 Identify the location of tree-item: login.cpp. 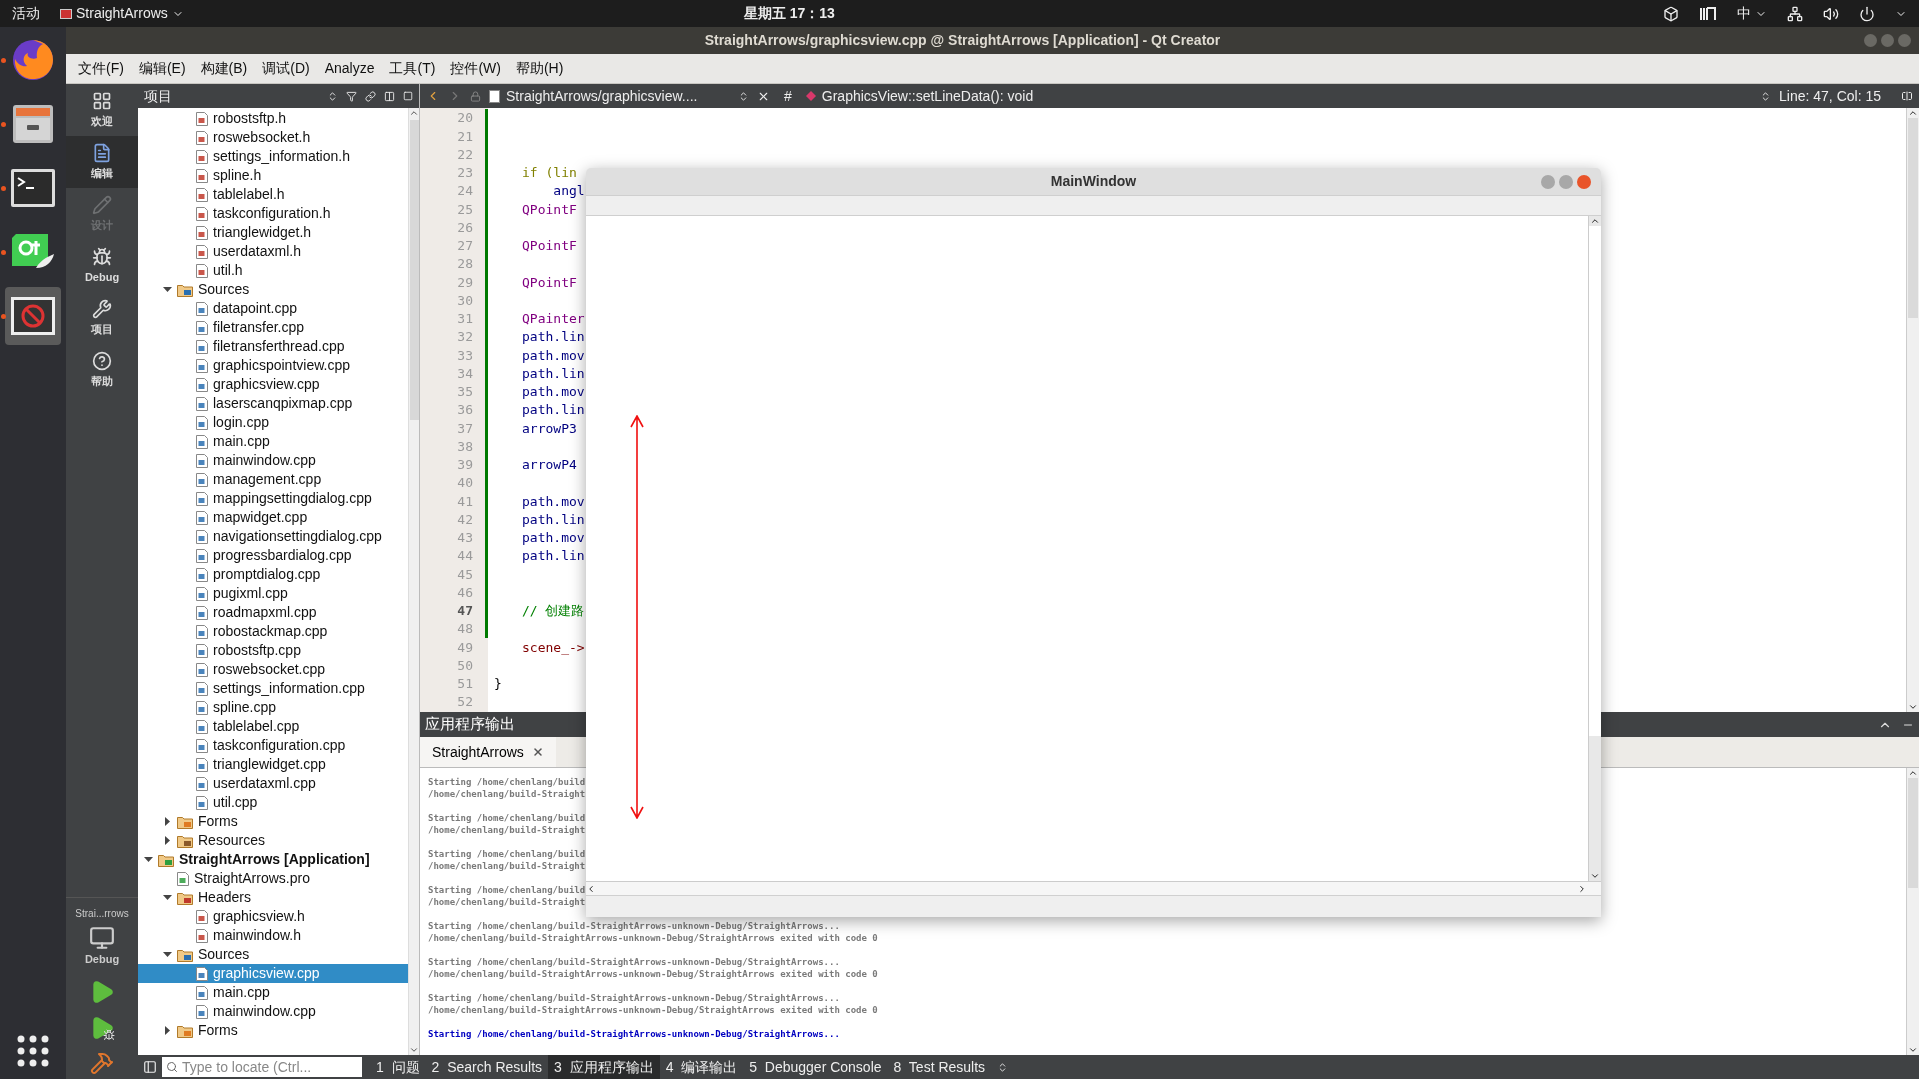
(273, 422).